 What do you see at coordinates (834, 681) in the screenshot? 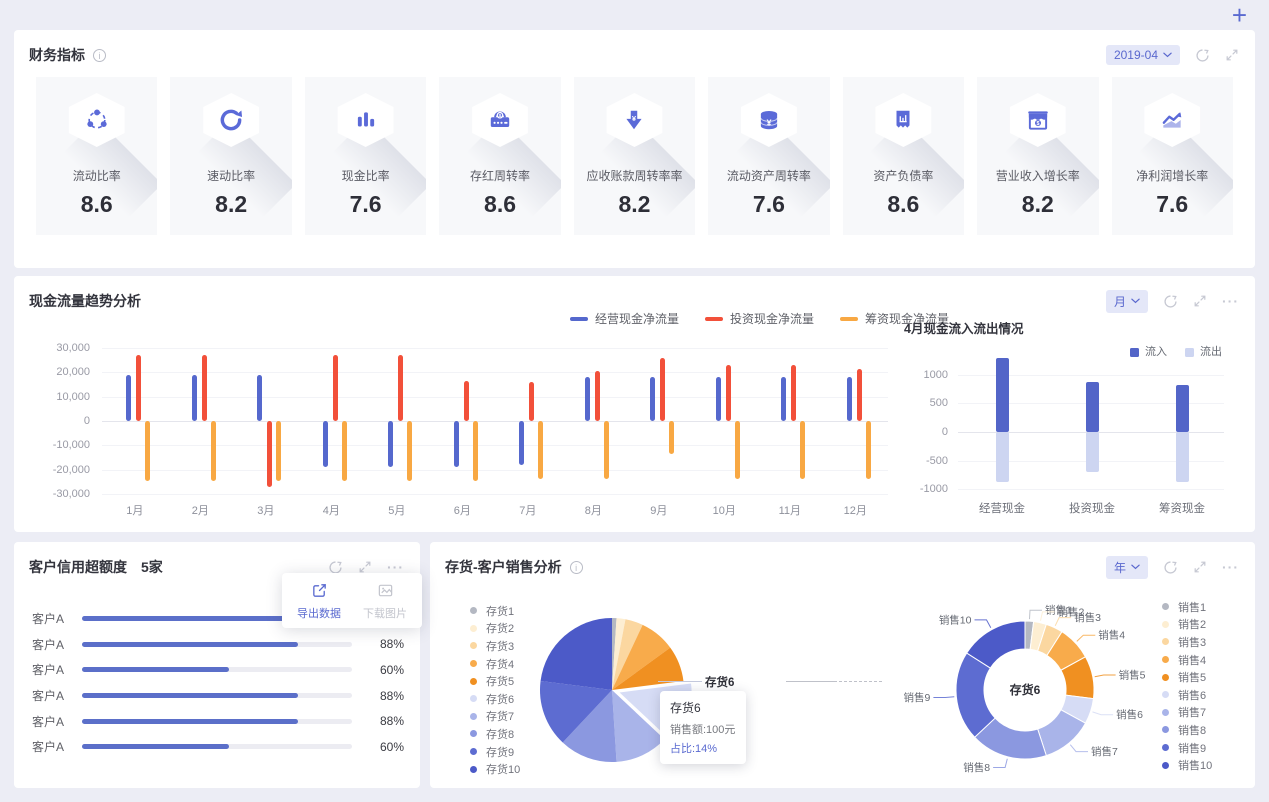
I see `pie-donut-connector` at bounding box center [834, 681].